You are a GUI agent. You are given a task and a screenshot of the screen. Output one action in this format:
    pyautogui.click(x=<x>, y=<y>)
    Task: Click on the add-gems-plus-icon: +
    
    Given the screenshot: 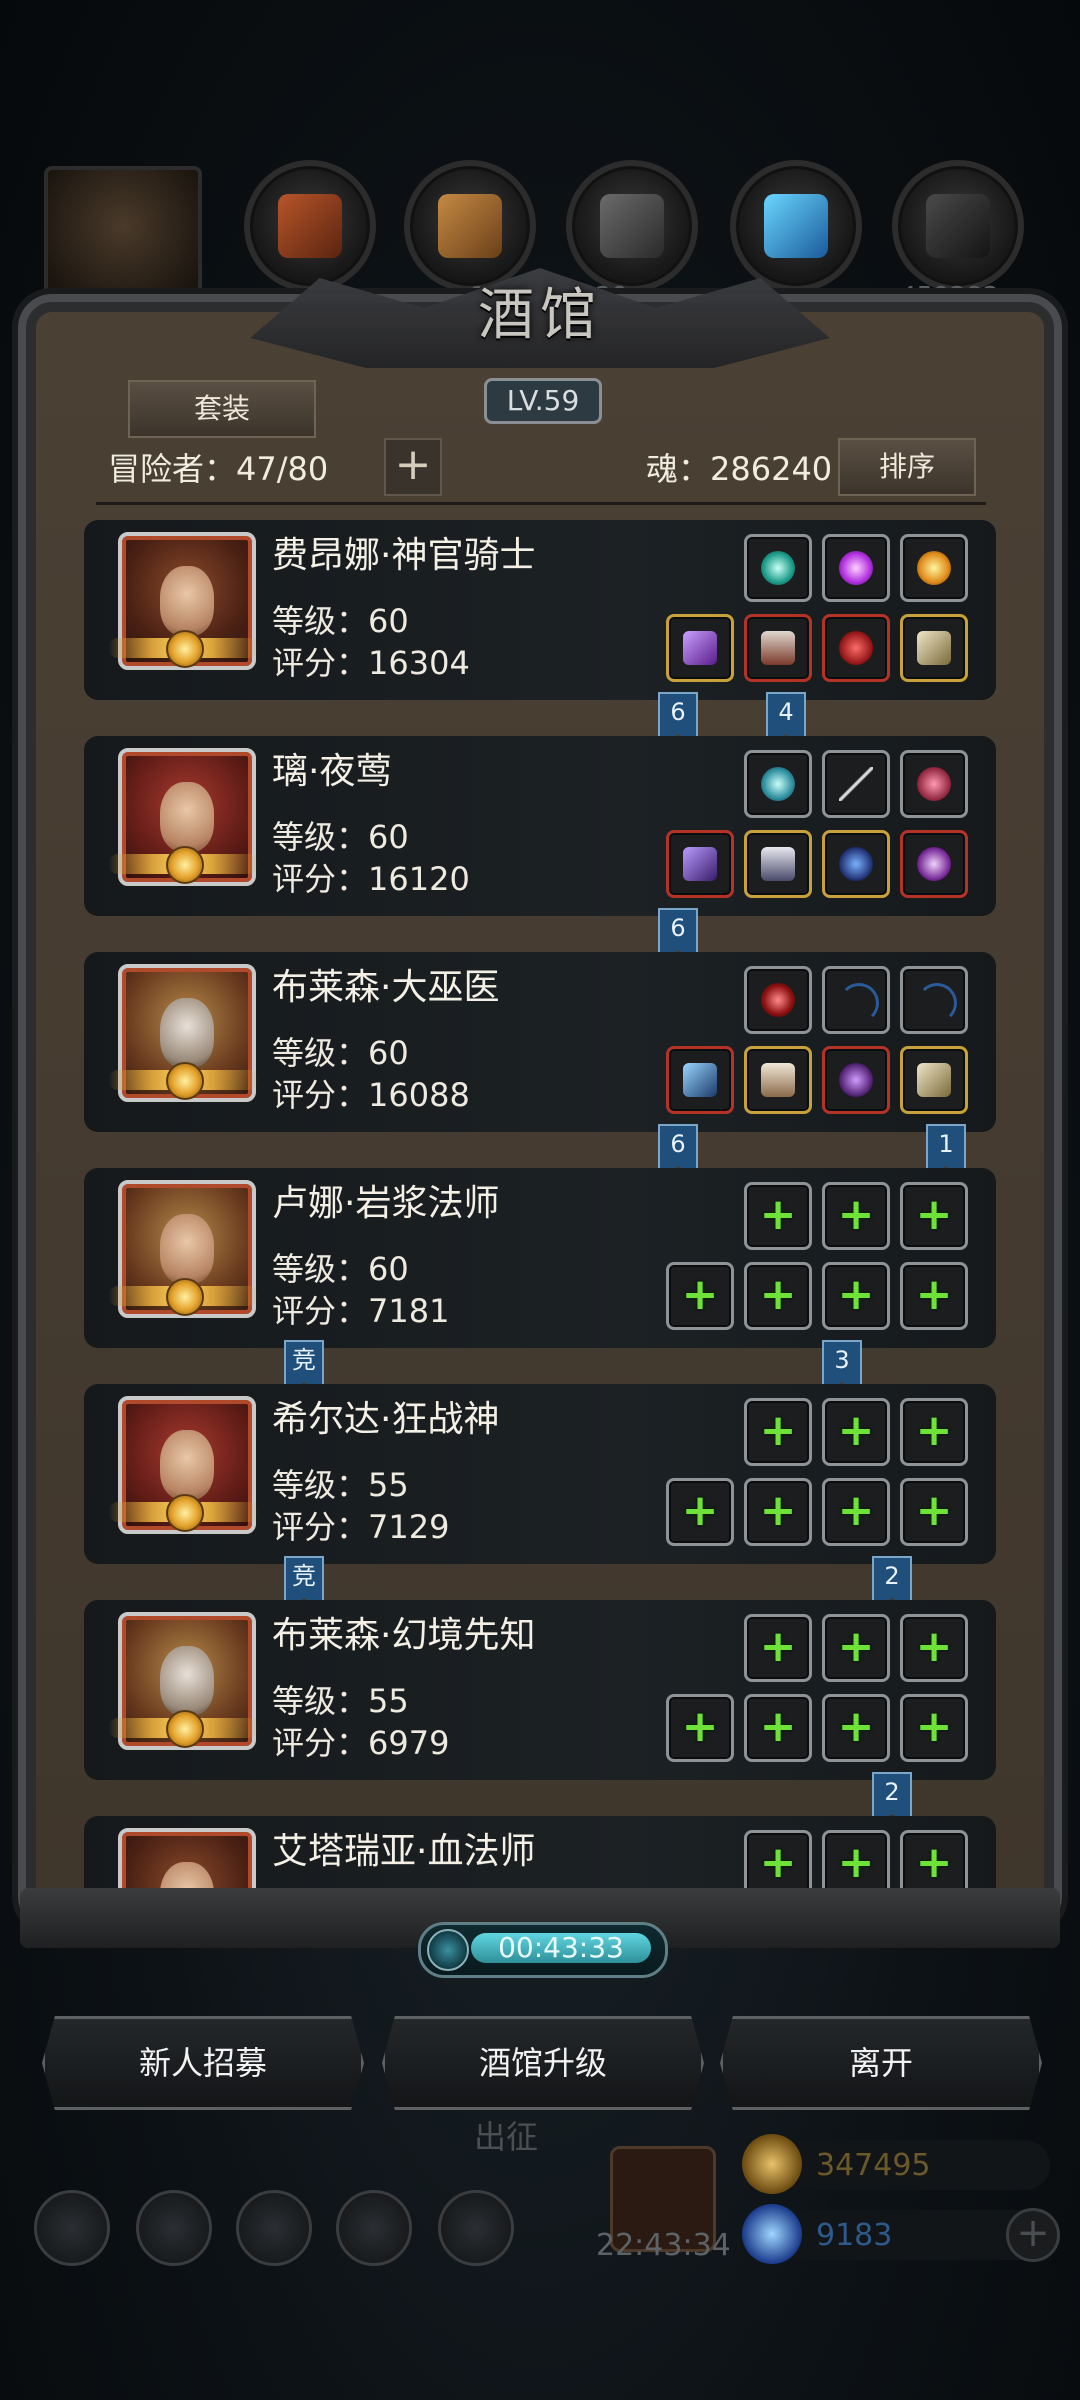 What is the action you would take?
    pyautogui.click(x=1033, y=2235)
    